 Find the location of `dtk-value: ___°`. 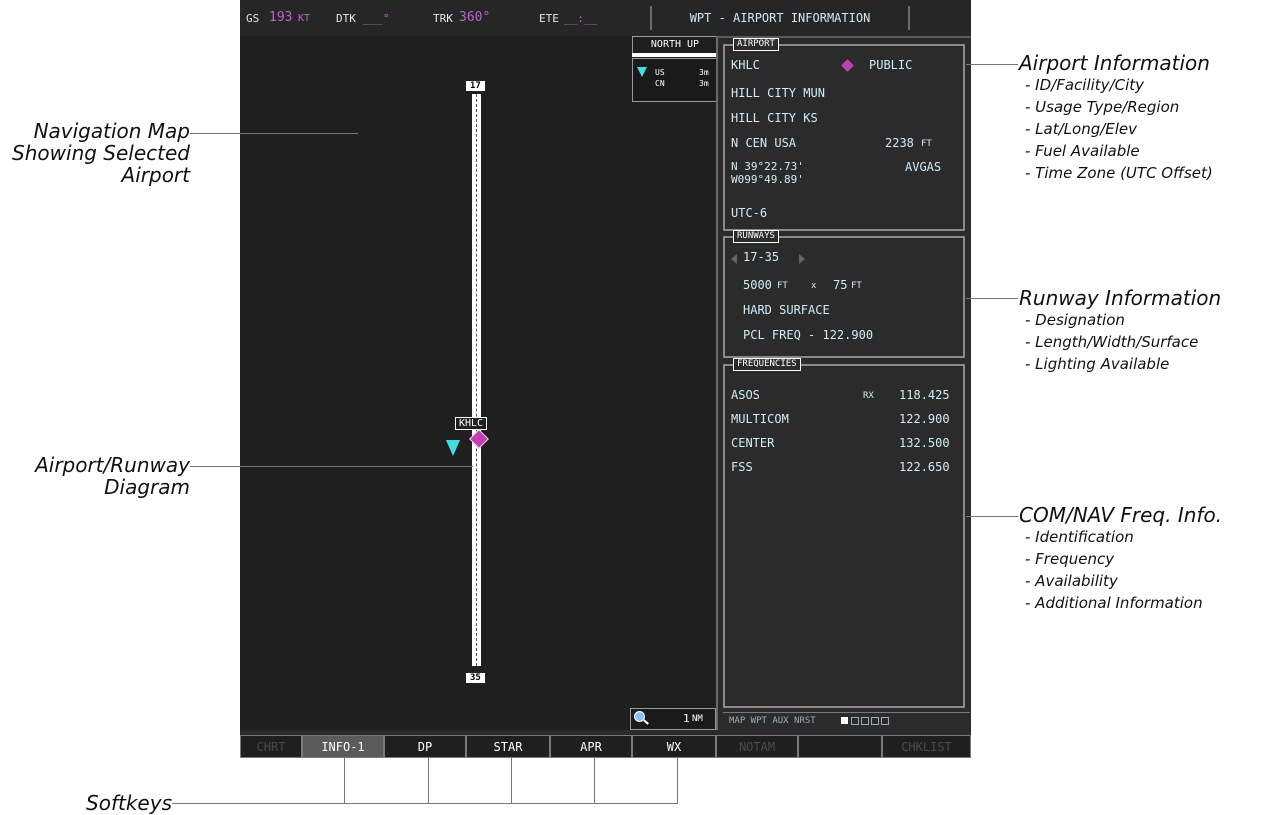

dtk-value: ___° is located at coordinates (376, 18).